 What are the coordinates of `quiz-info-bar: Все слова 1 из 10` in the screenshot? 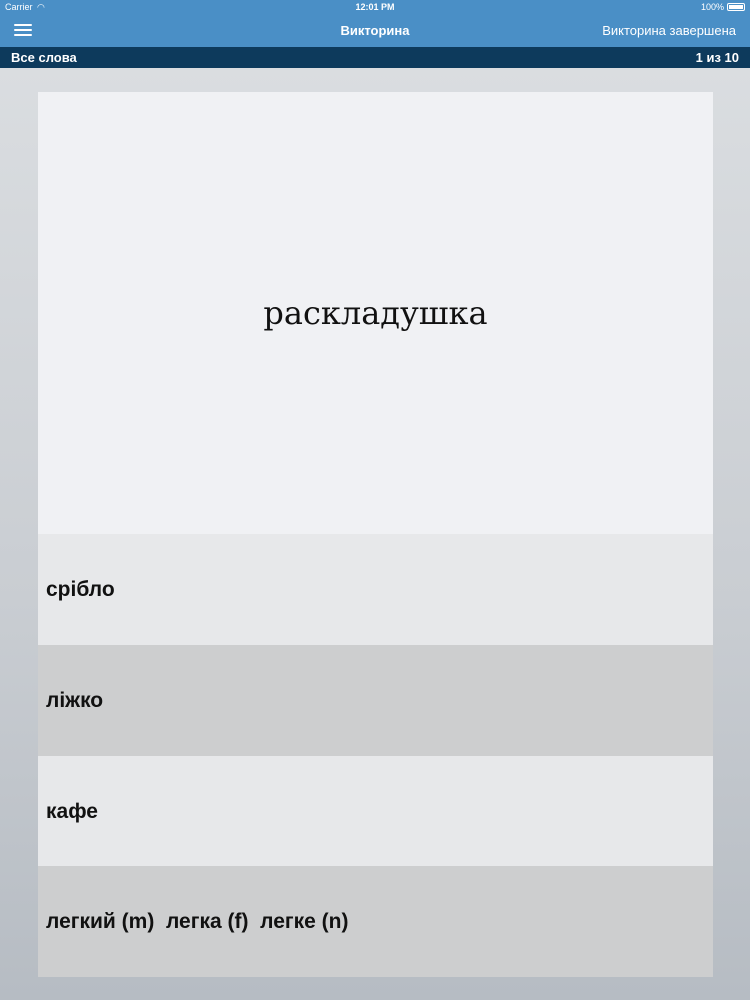 It's located at (375, 57).